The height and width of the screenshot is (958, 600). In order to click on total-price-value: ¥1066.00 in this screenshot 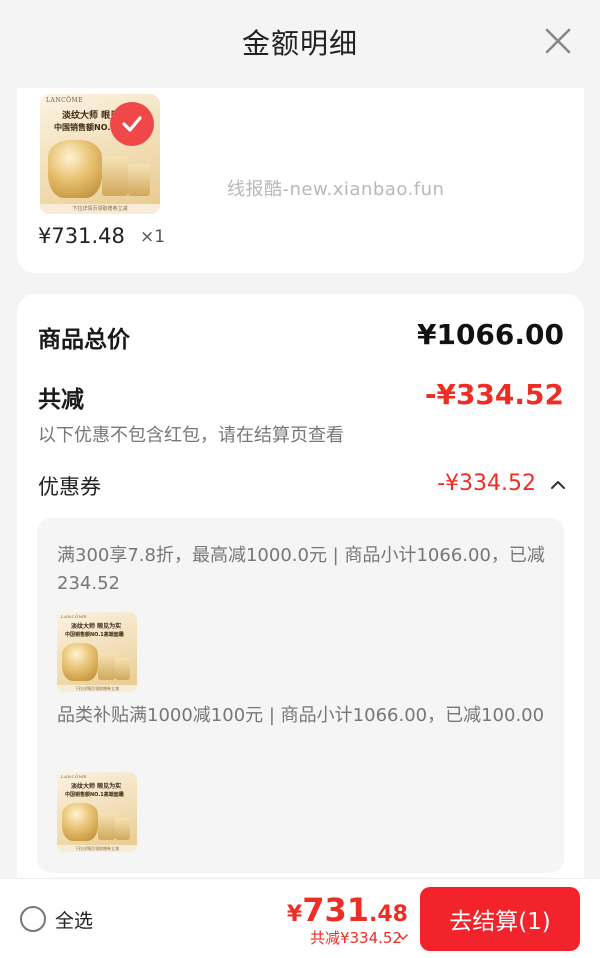, I will do `click(490, 334)`.